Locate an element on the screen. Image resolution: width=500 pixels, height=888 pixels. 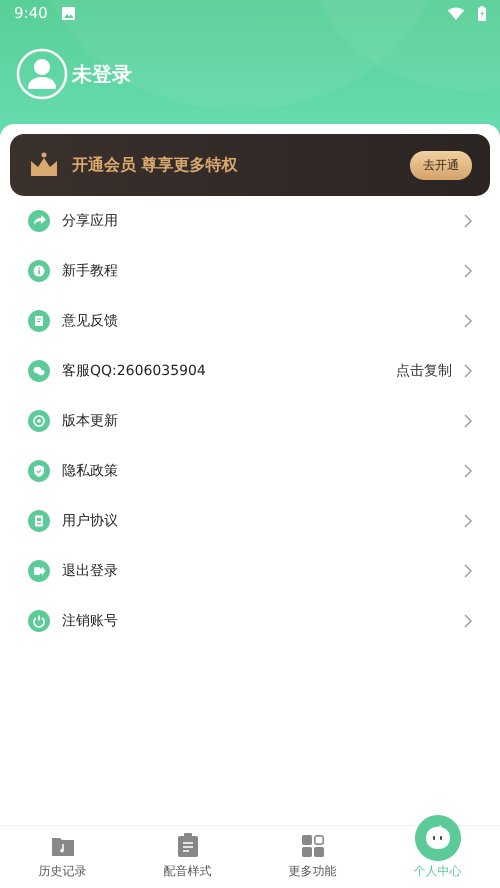
nav-tab: 配音样式 is located at coordinates (187, 857).